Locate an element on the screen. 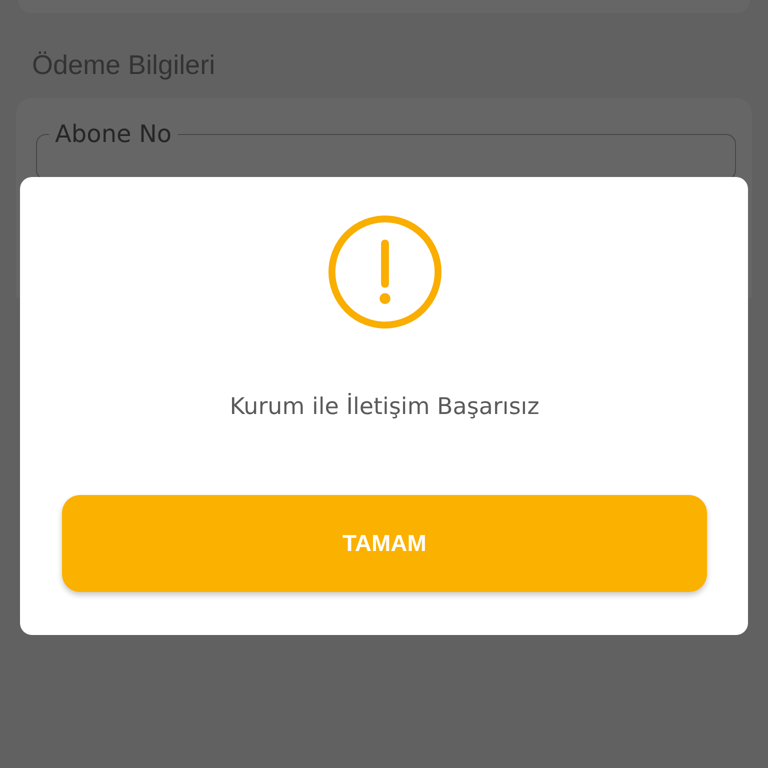 Image resolution: width=768 pixels, height=768 pixels. ok-button: TAMAM is located at coordinates (384, 543).